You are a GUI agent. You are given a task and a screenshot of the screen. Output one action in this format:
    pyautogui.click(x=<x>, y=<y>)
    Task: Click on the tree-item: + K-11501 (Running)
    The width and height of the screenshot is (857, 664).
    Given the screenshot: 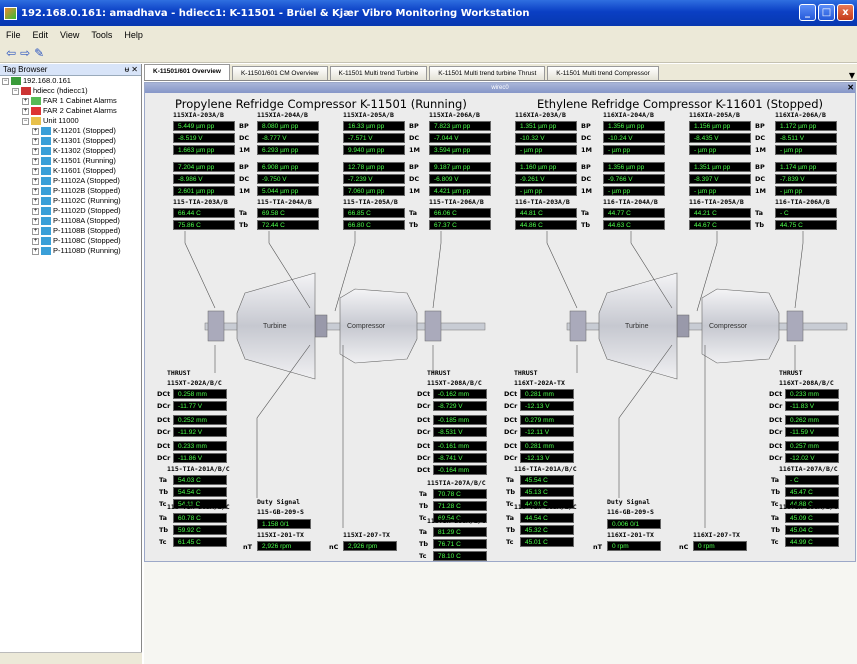 What is the action you would take?
    pyautogui.click(x=70, y=161)
    